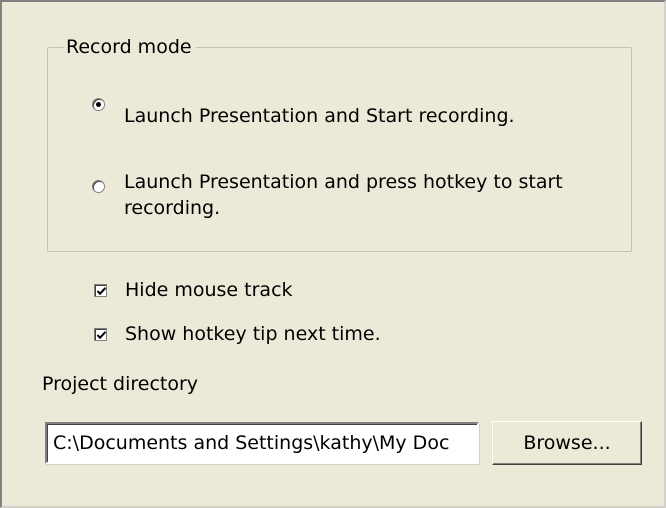 The image size is (666, 508). Describe the element at coordinates (209, 290) in the screenshot. I see `hide-mouse-track-label: Hide mouse track` at that location.